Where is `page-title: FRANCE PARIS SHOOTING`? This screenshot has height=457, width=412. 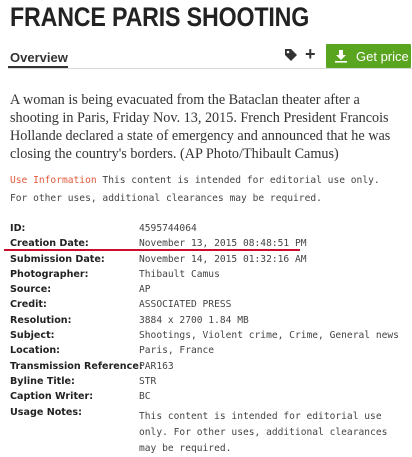
page-title: FRANCE PARIS SHOOTING is located at coordinates (160, 17).